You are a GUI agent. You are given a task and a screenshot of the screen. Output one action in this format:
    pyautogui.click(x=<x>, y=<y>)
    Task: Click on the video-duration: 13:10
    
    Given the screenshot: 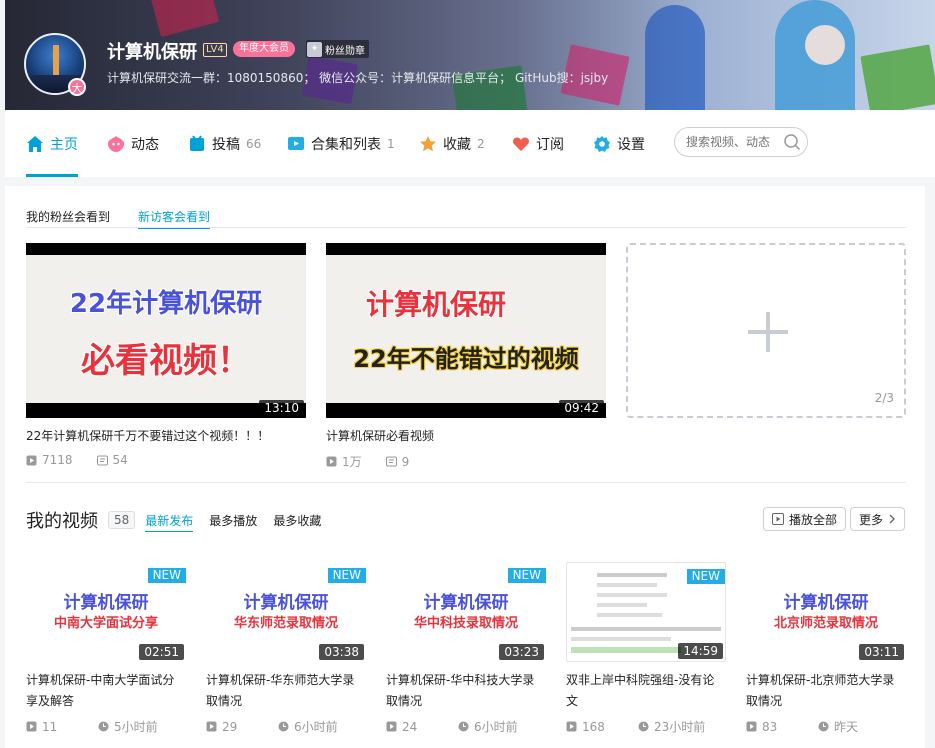 What is the action you would take?
    pyautogui.click(x=281, y=408)
    